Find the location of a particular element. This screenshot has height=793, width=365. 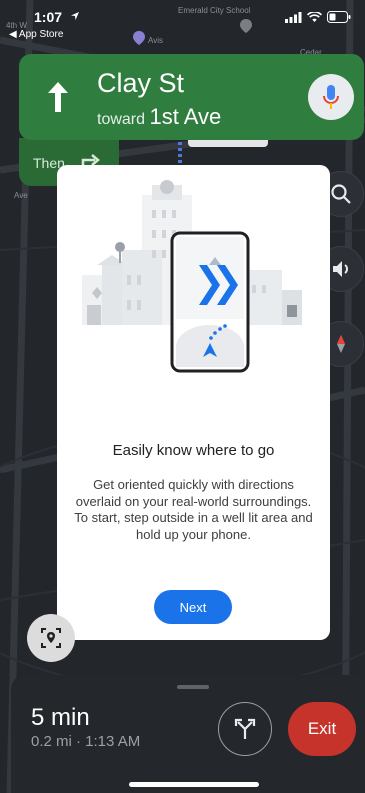

live-view-button is located at coordinates (51, 638).